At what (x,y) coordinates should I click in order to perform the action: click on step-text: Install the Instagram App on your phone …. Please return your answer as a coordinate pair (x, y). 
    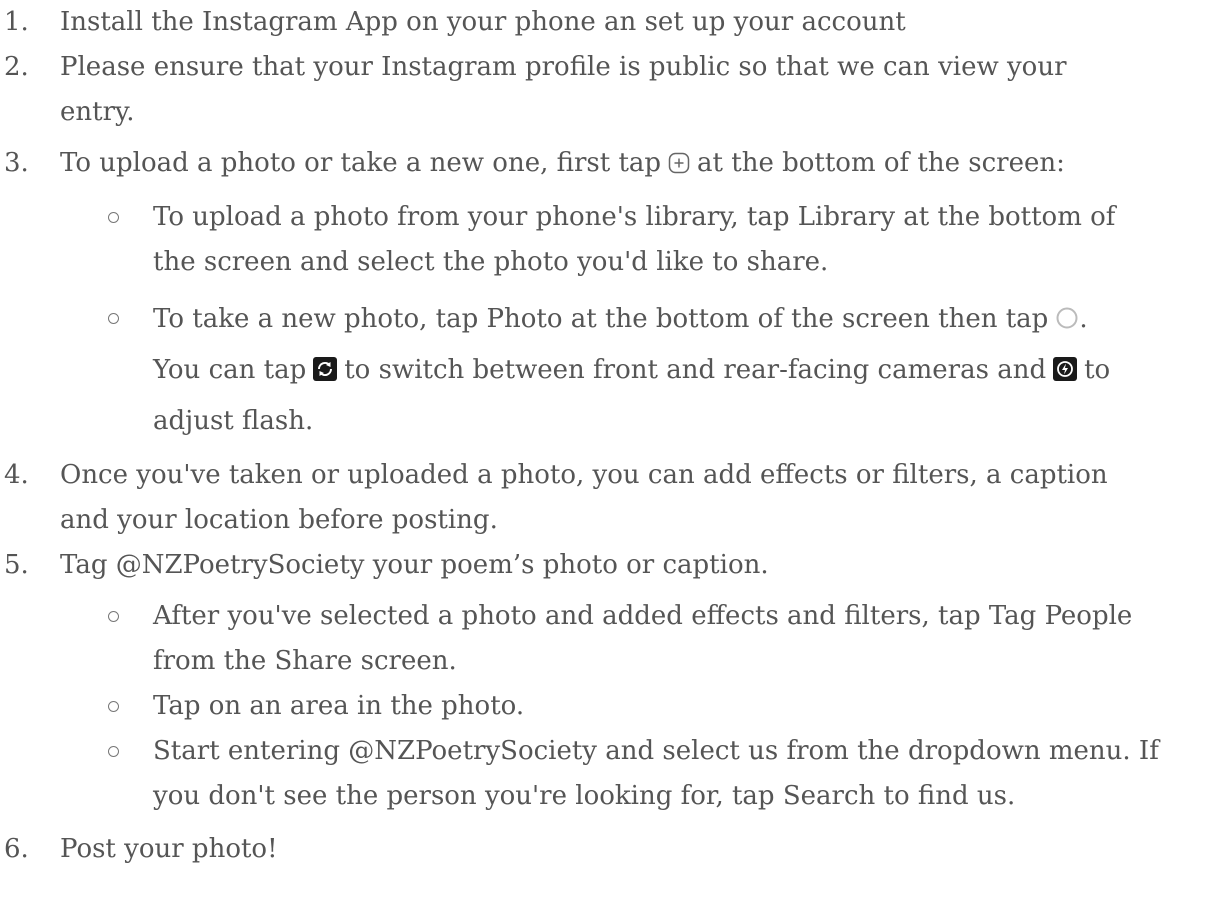
    Looking at the image, I should click on (483, 22).